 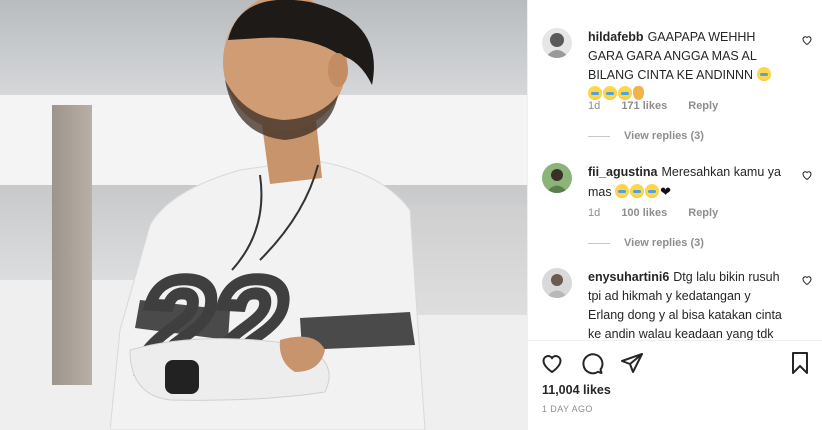 I want to click on comment-username: enysuhartini6, so click(x=628, y=277).